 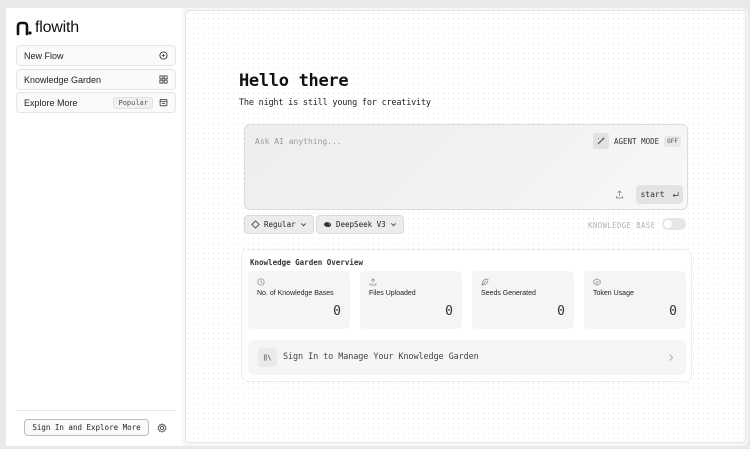 What do you see at coordinates (327, 225) in the screenshot?
I see `whale-icon` at bounding box center [327, 225].